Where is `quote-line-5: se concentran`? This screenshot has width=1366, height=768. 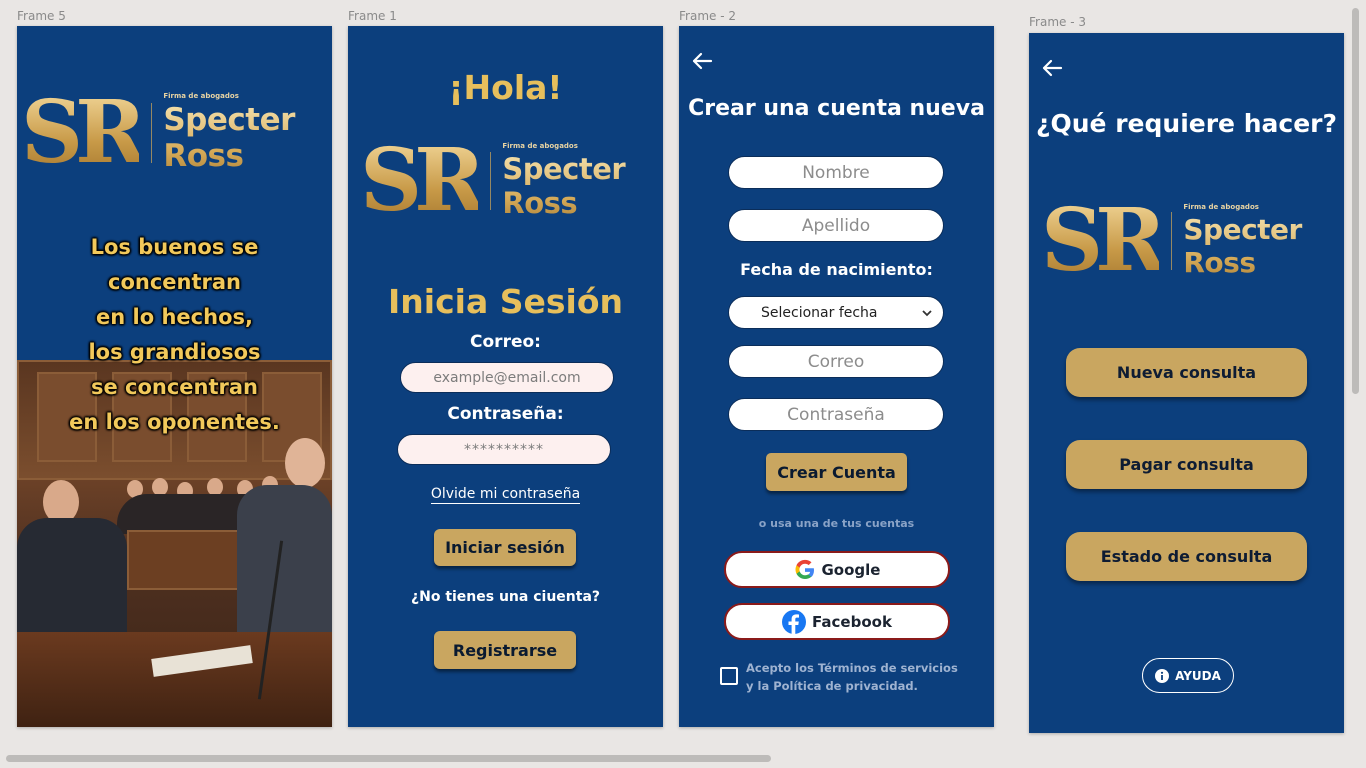
quote-line-5: se concentran is located at coordinates (174, 387).